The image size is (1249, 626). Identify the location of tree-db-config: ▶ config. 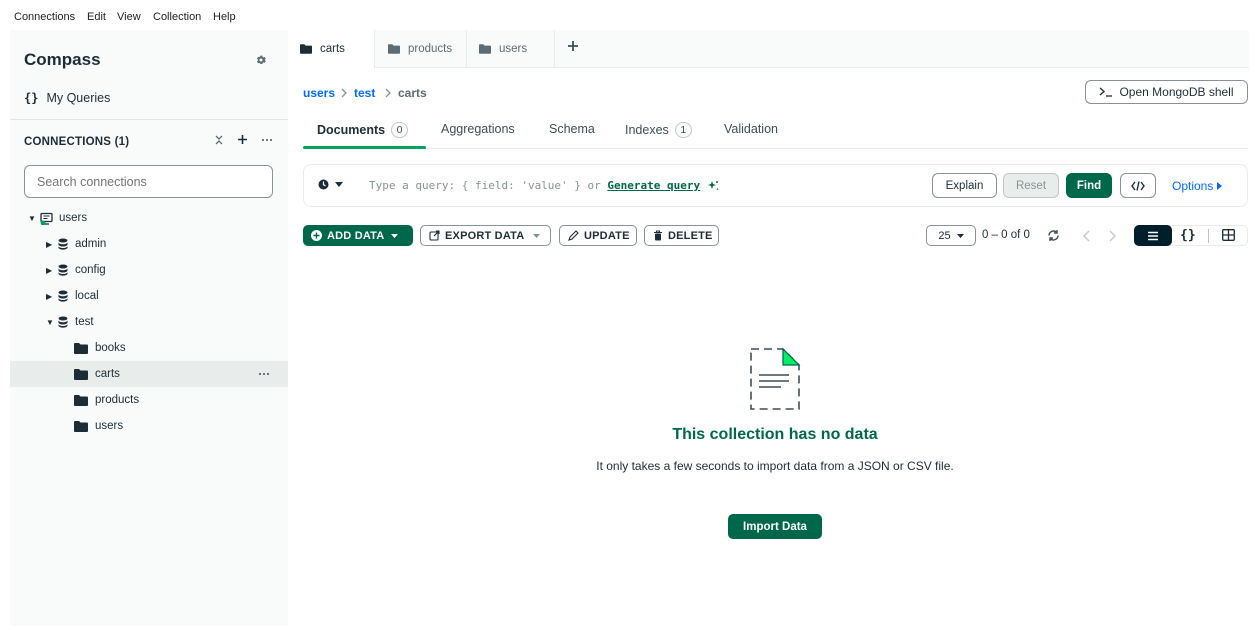
(149, 270).